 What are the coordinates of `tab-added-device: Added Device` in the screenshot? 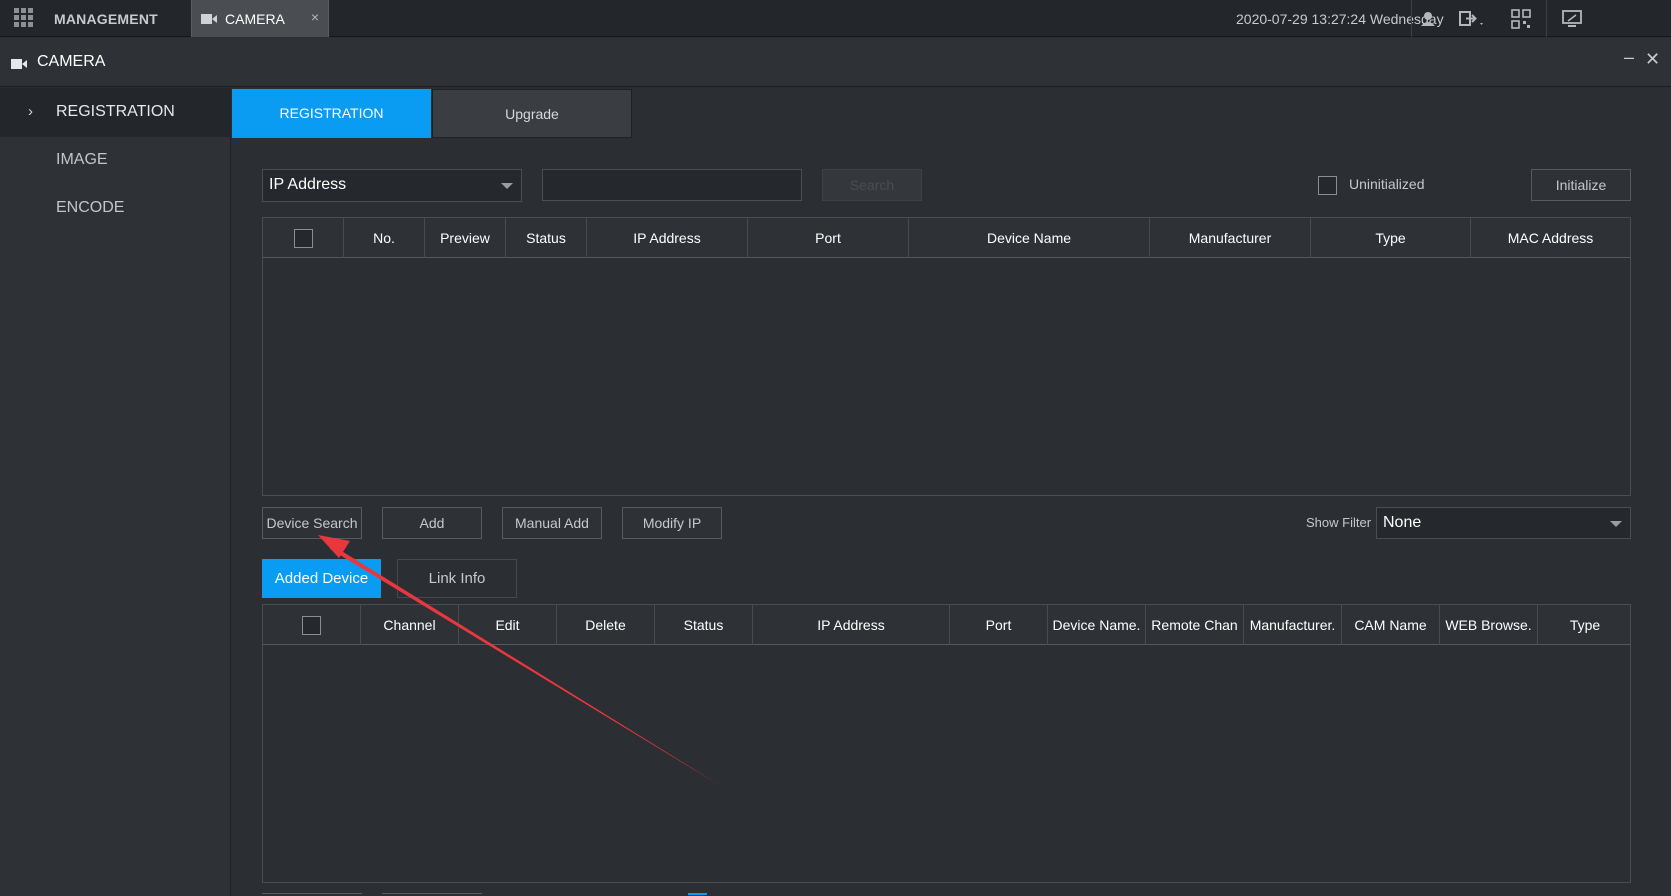 It's located at (321, 578).